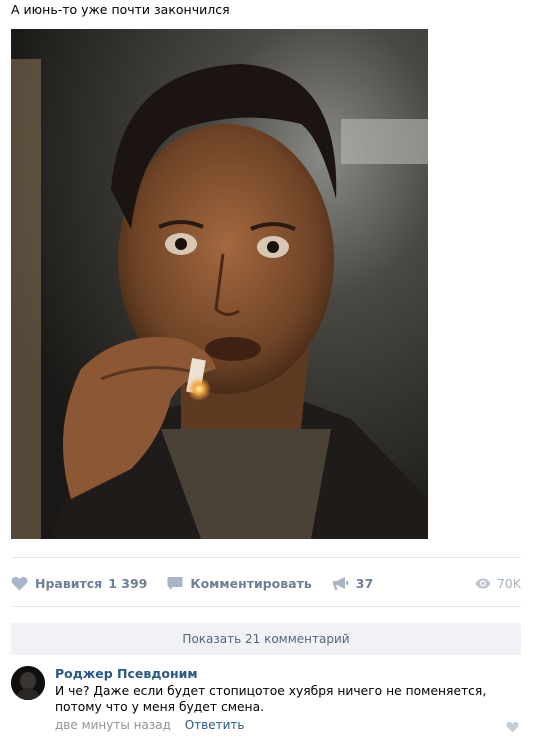 Image resolution: width=536 pixels, height=742 pixels. Describe the element at coordinates (128, 583) in the screenshot. I see `like-count: 1 399` at that location.